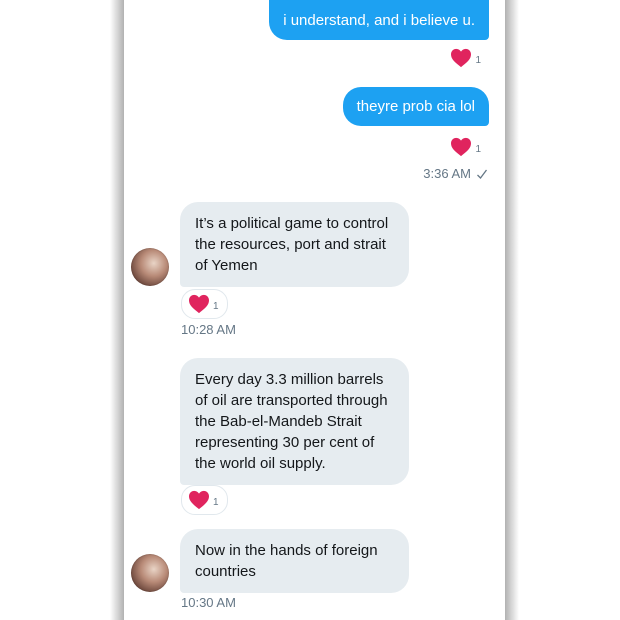 Image resolution: width=620 pixels, height=620 pixels. Describe the element at coordinates (482, 174) in the screenshot. I see `checkmark-icon` at that location.